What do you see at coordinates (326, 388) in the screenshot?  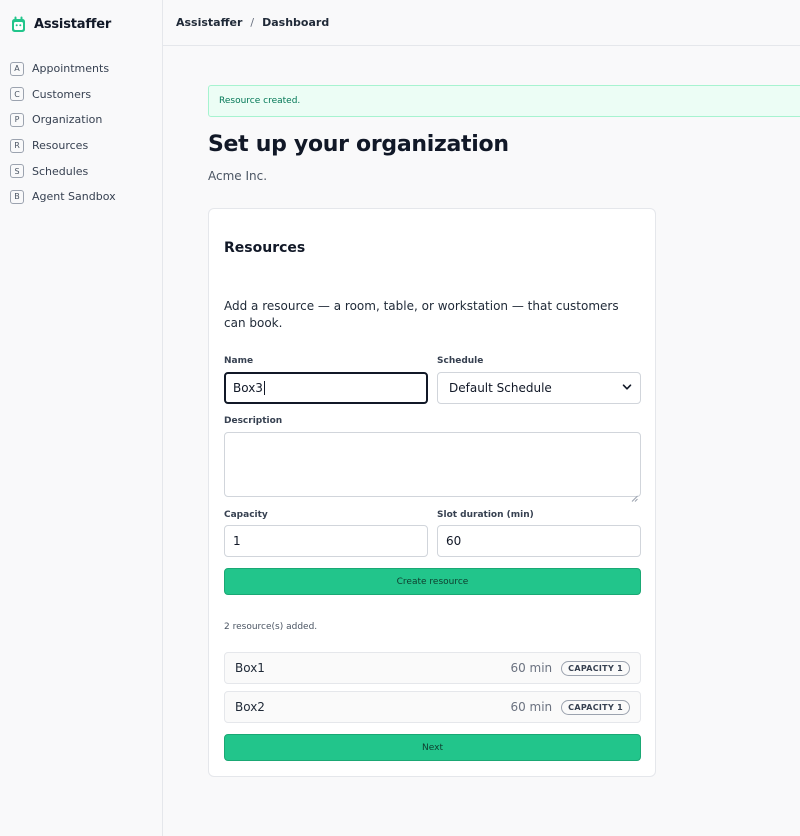 I see `name-input: Box3` at bounding box center [326, 388].